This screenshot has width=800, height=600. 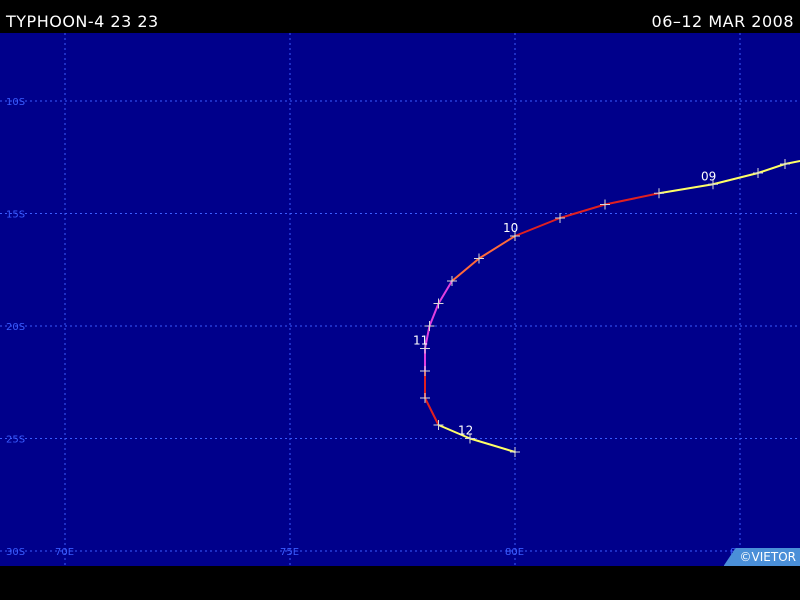 What do you see at coordinates (722, 21) in the screenshot?
I see `date-range: 06–12 MAR 2008` at bounding box center [722, 21].